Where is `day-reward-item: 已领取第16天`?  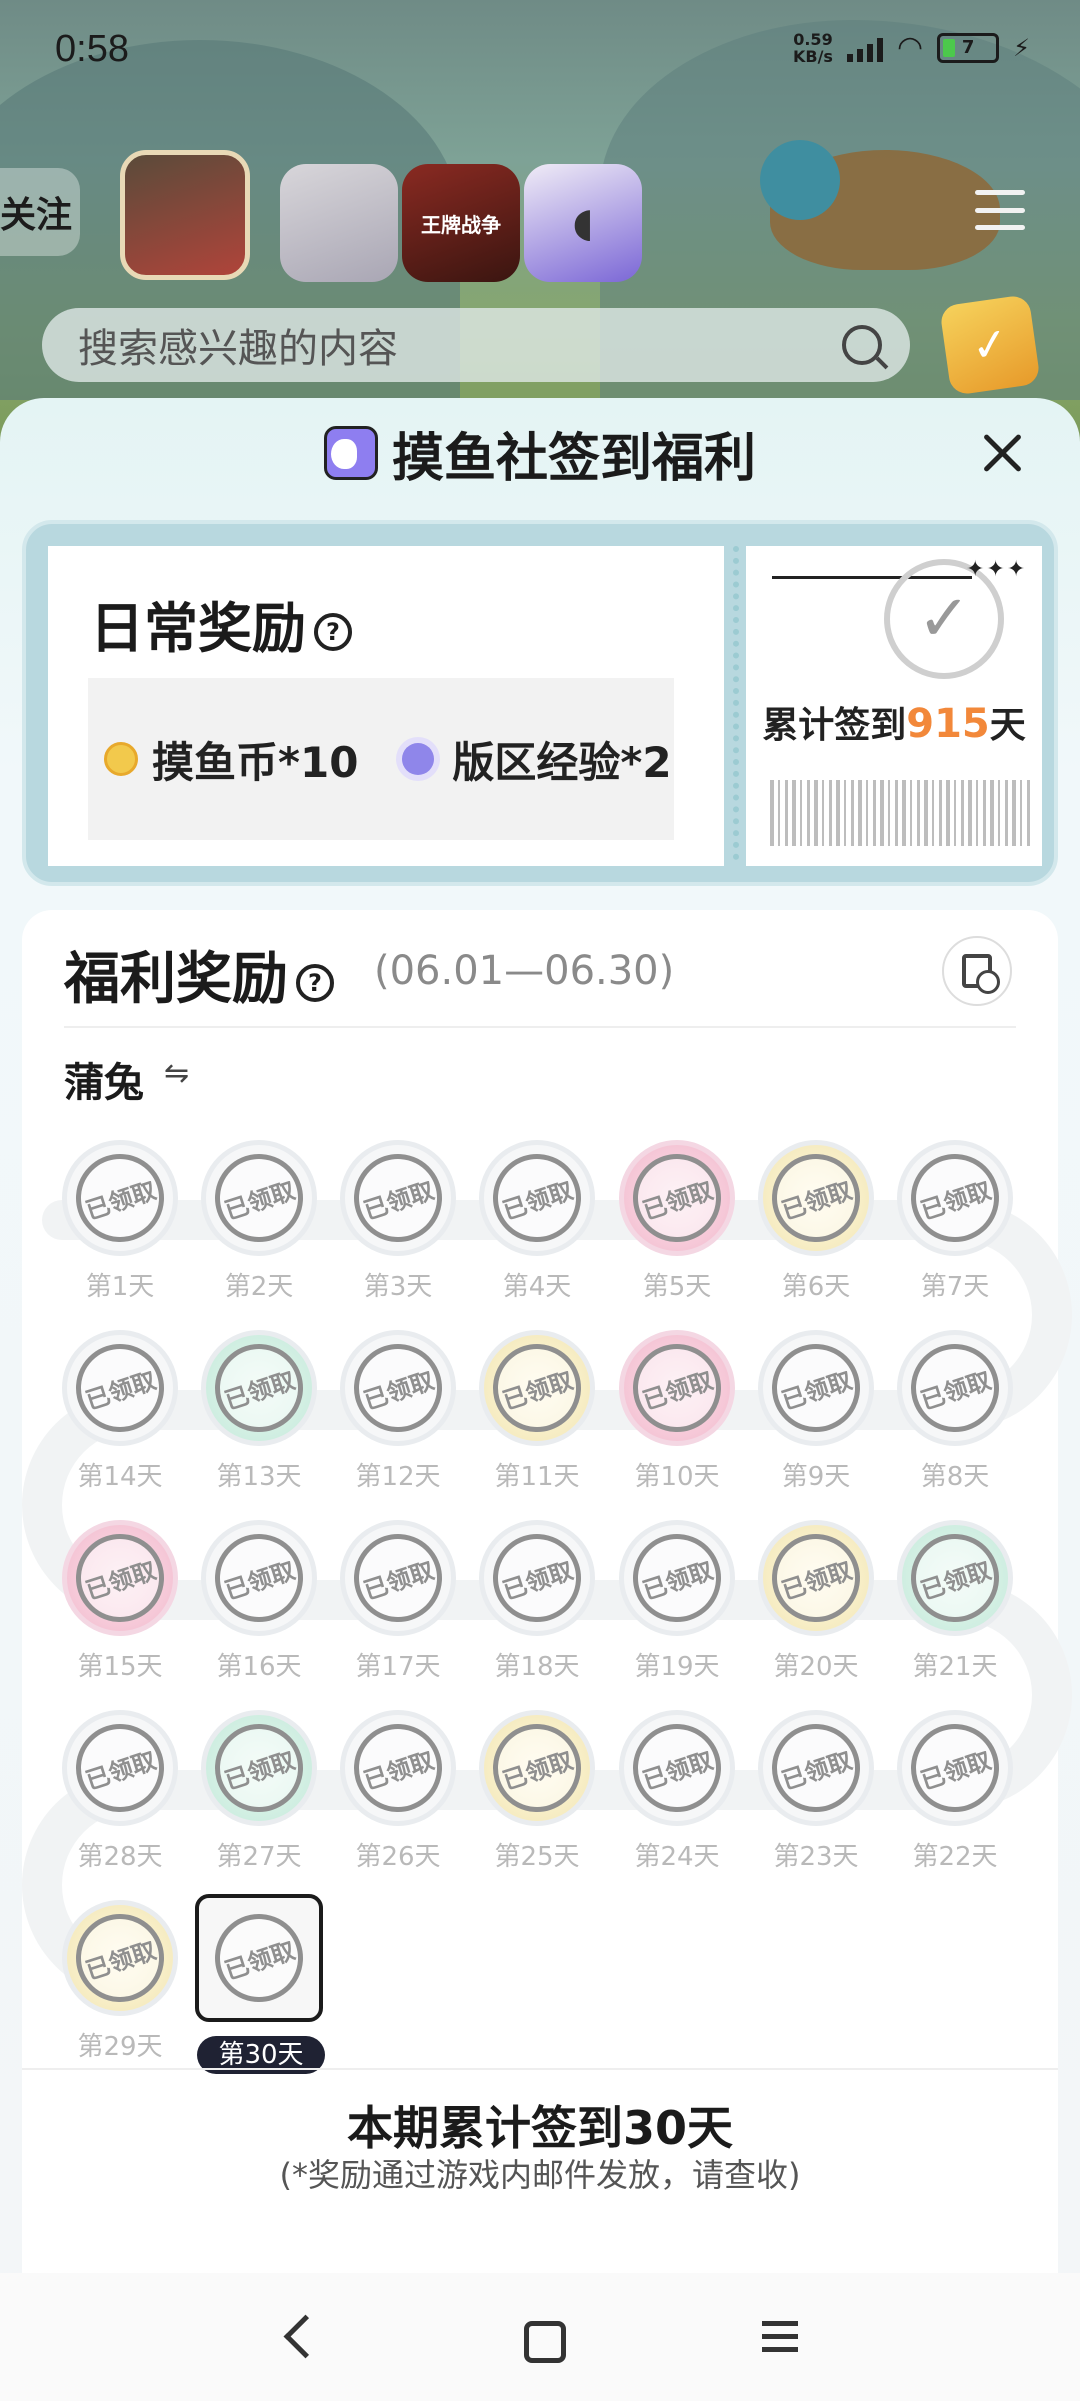 day-reward-item: 已领取第16天 is located at coordinates (259, 1601).